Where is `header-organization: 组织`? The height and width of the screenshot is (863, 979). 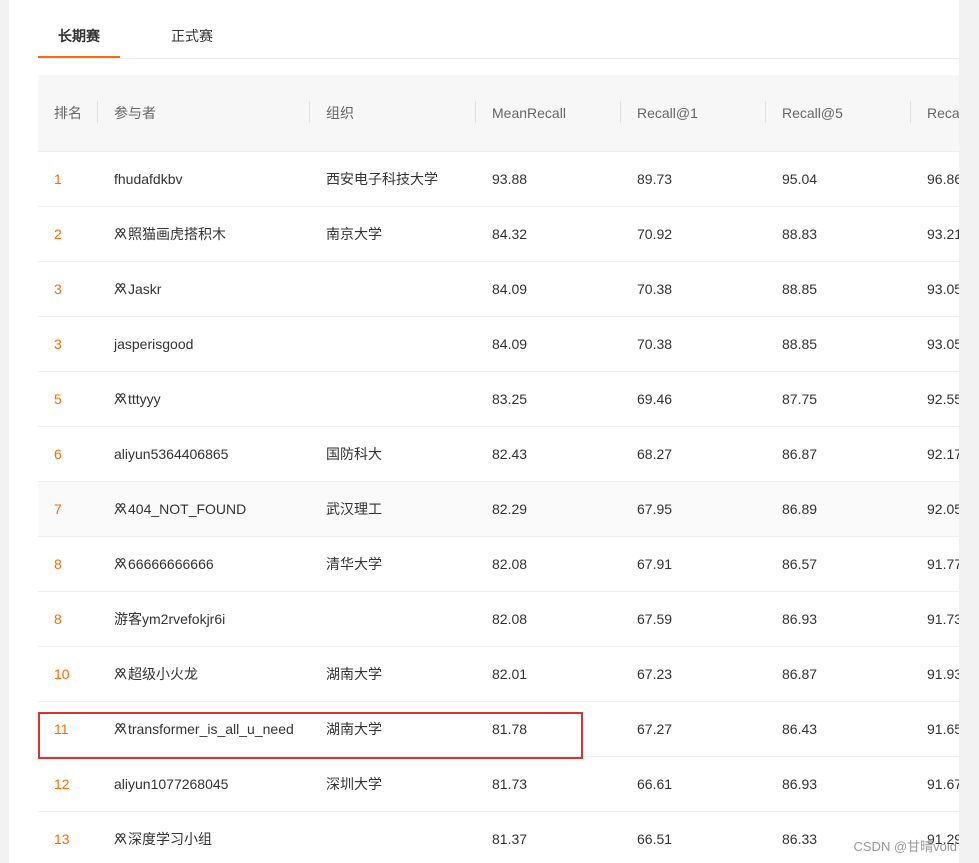 header-organization: 组织 is located at coordinates (340, 113).